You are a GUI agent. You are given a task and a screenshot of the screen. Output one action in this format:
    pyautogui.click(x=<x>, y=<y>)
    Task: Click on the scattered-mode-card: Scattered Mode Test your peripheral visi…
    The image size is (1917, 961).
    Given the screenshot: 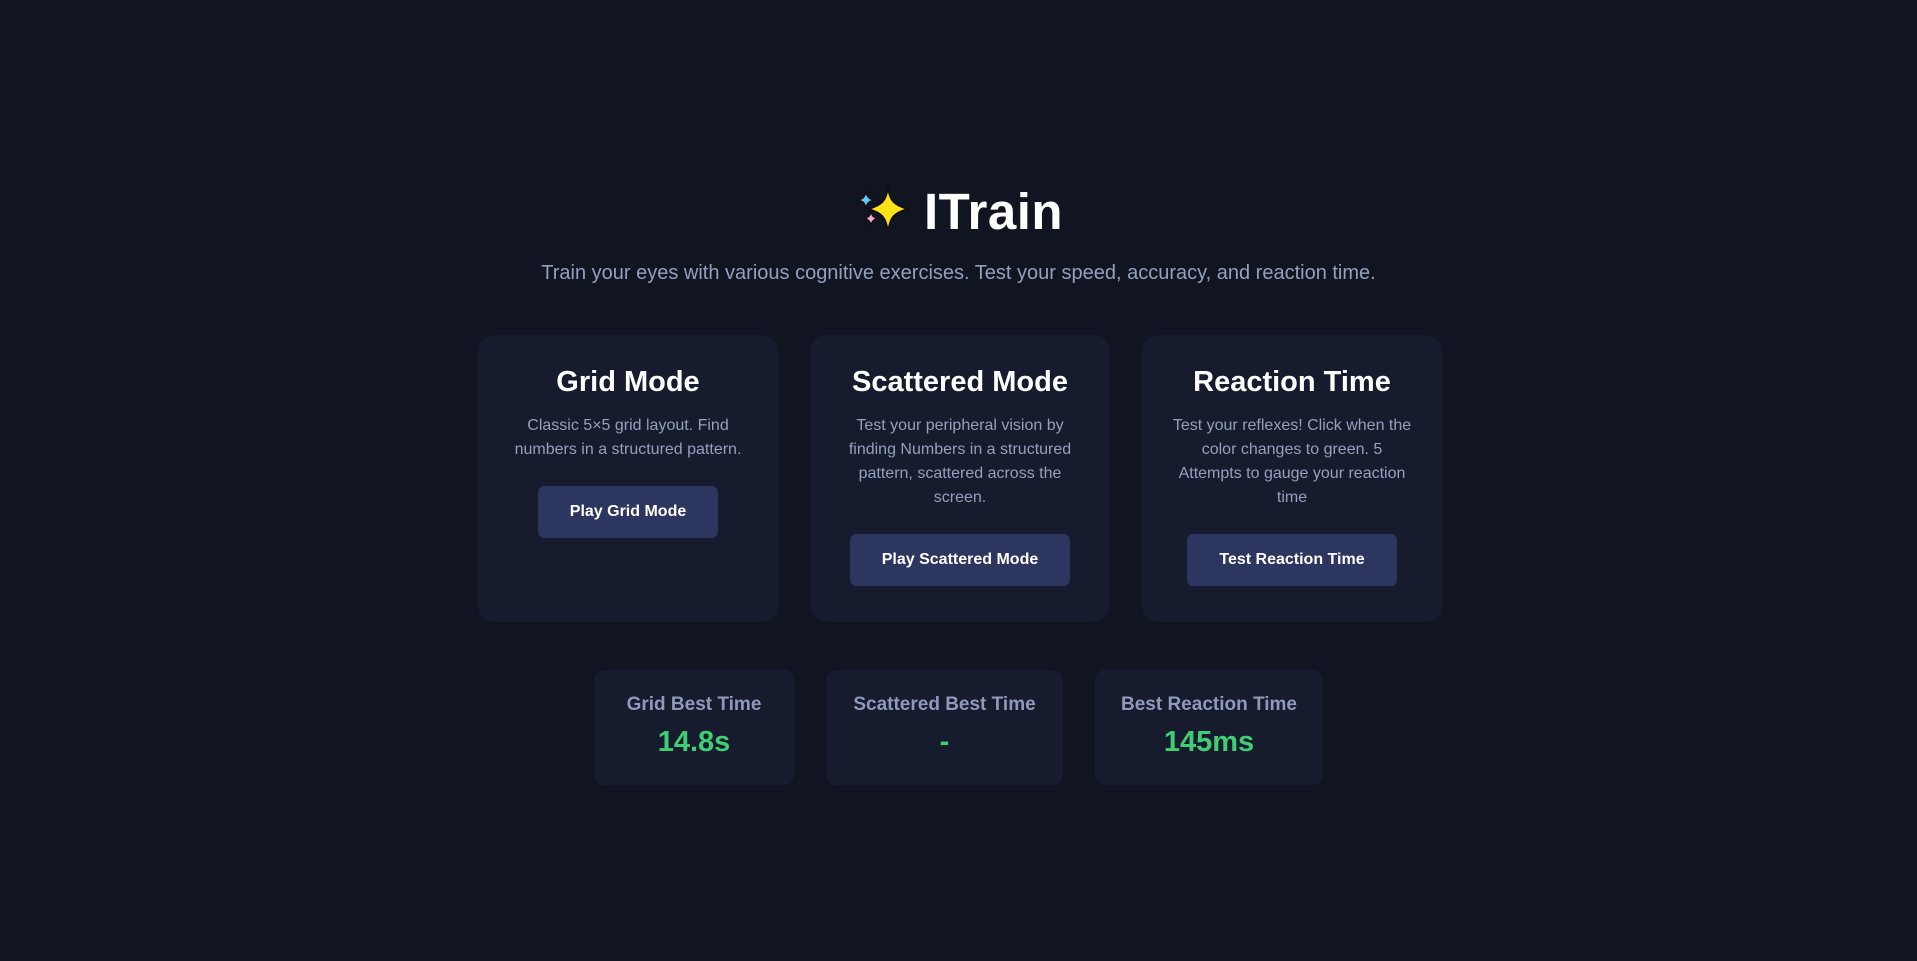 What is the action you would take?
    pyautogui.click(x=960, y=478)
    